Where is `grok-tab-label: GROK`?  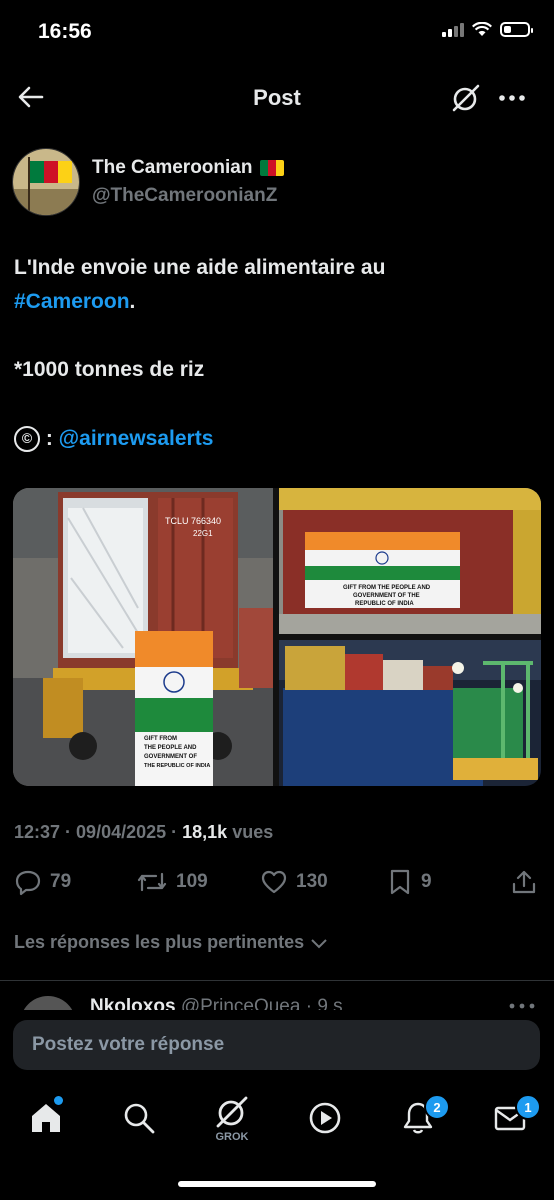
grok-tab-label: GROK is located at coordinates (232, 1137).